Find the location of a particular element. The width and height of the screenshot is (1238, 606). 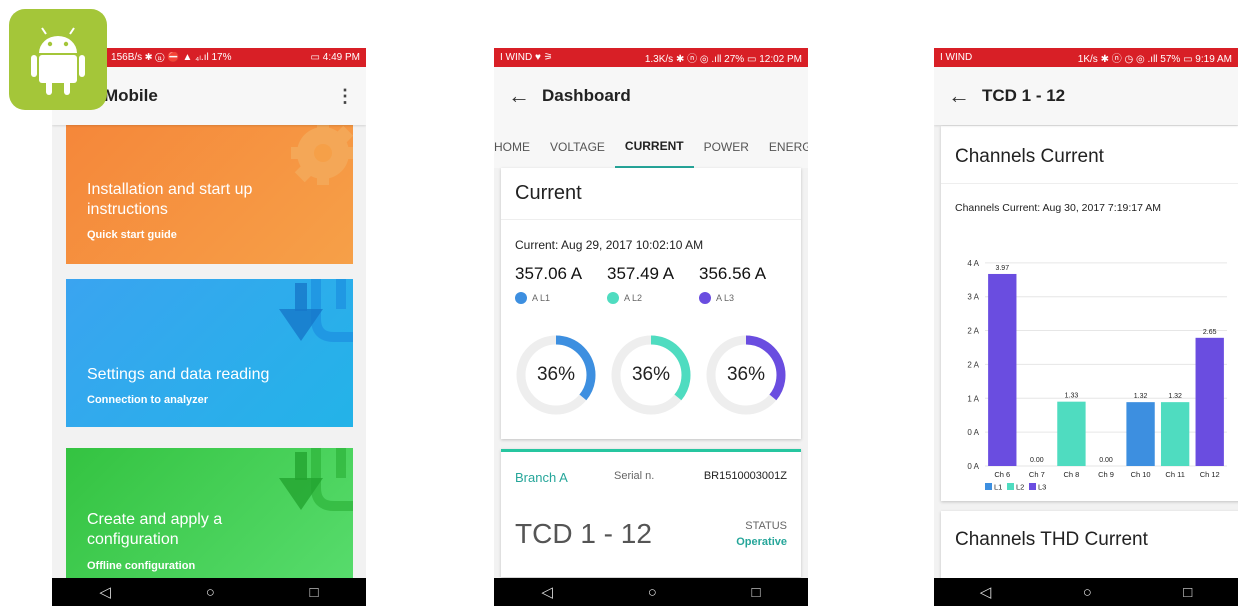

gauge-l3: 36% is located at coordinates (746, 375).